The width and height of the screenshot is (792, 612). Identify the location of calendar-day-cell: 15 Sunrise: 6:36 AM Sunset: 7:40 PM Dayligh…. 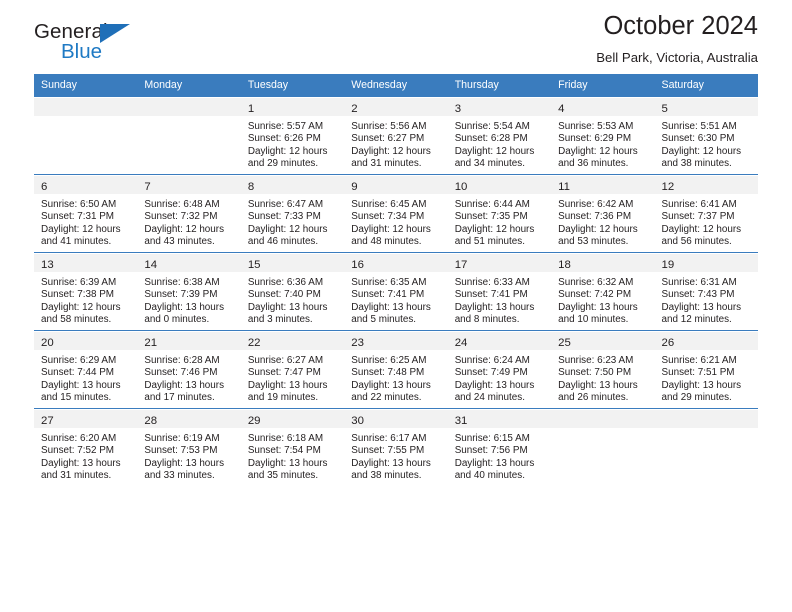
(292, 291).